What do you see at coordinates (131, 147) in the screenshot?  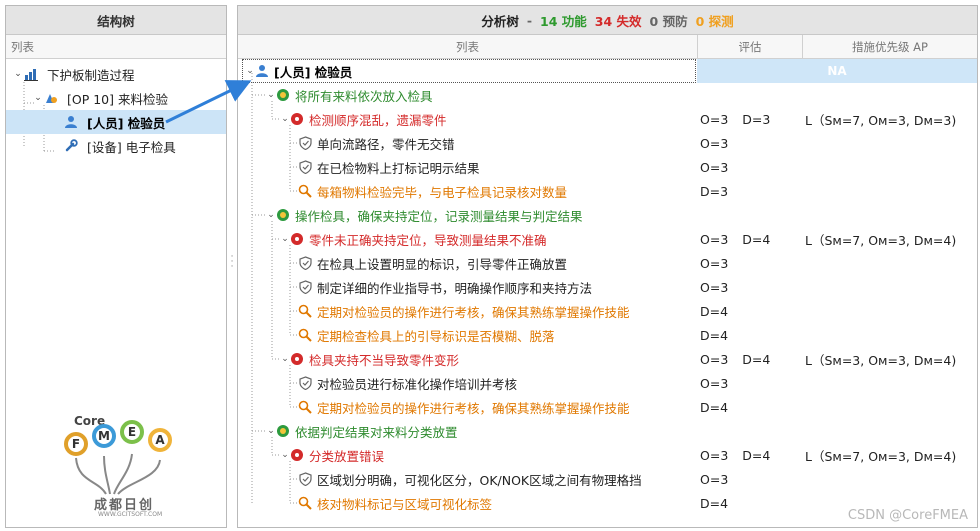 I see `tree-item-label: [设备] 电子检具` at bounding box center [131, 147].